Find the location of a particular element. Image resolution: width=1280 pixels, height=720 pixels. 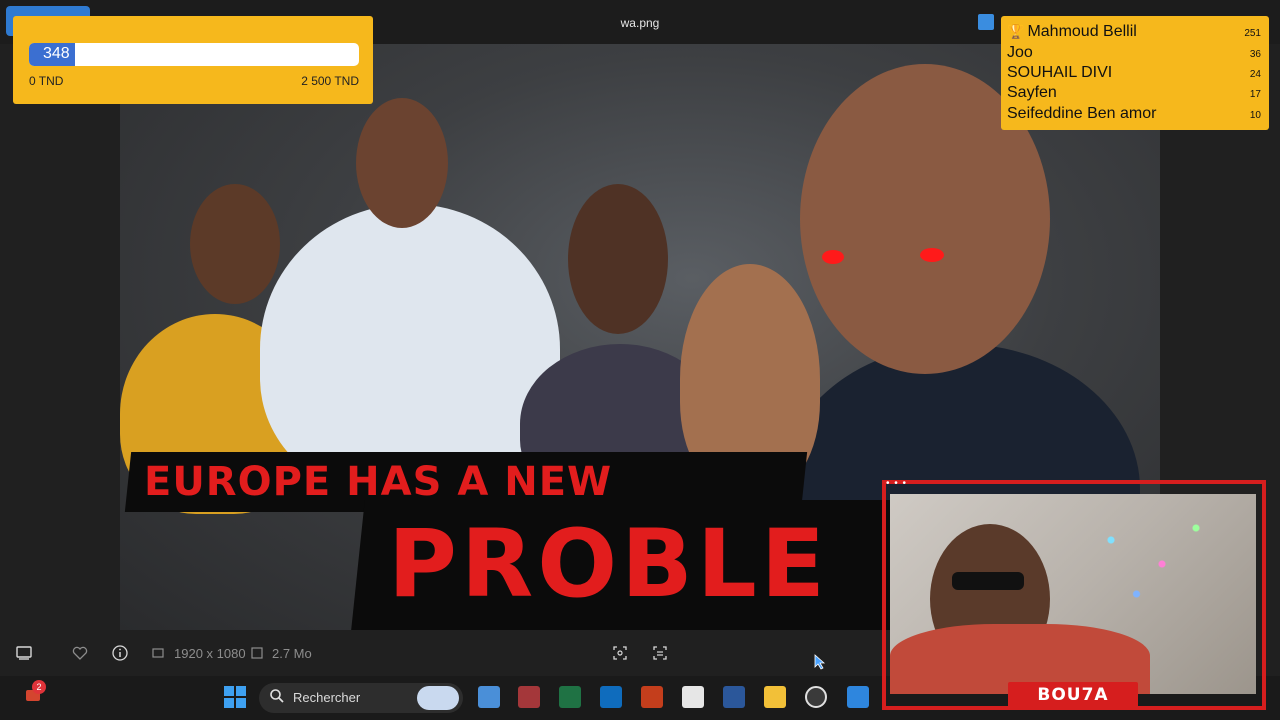

player-left-head is located at coordinates (235, 244).